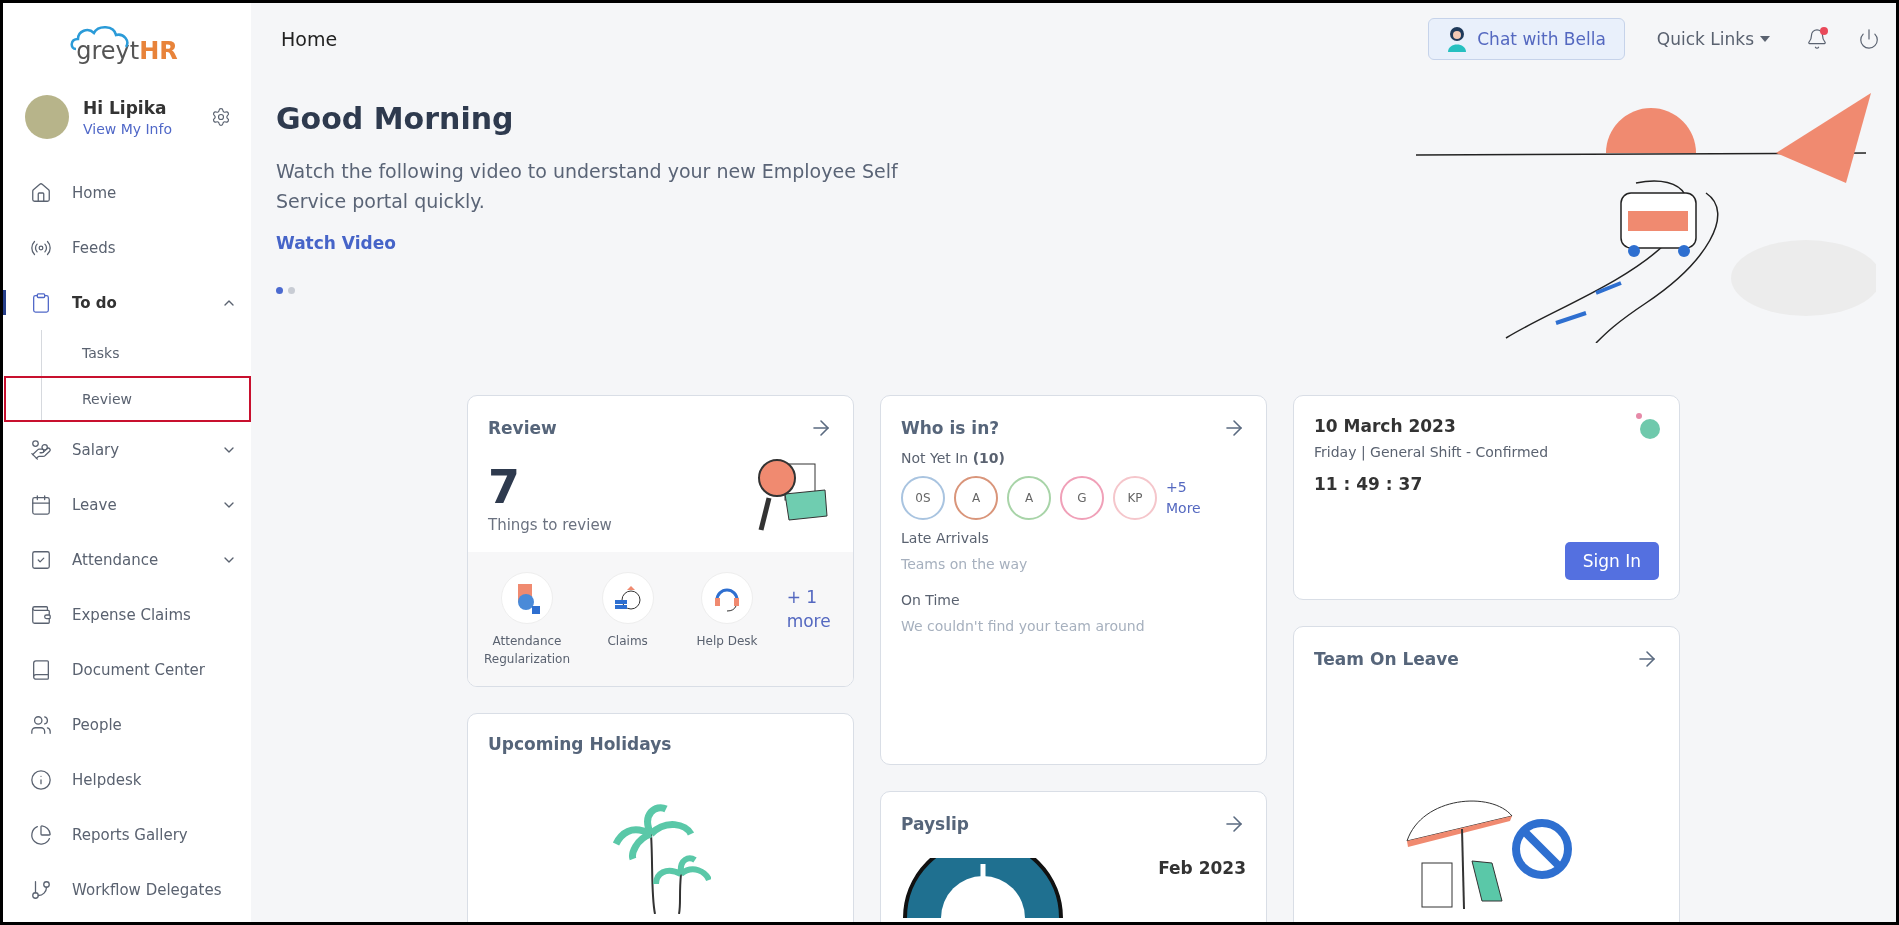 The height and width of the screenshot is (925, 1899). What do you see at coordinates (1135, 498) in the screenshot?
I see `initials-avatar: KP` at bounding box center [1135, 498].